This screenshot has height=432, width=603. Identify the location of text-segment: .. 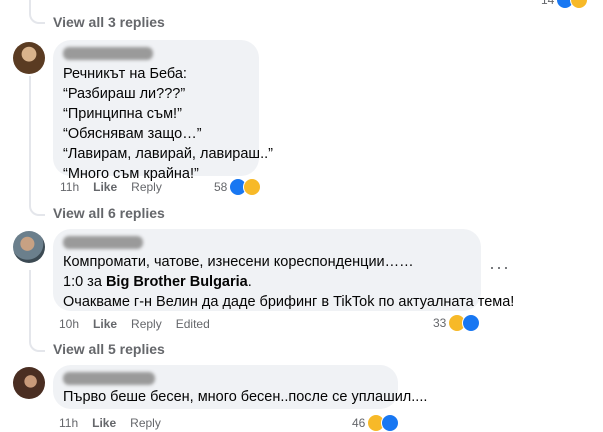
(249, 282).